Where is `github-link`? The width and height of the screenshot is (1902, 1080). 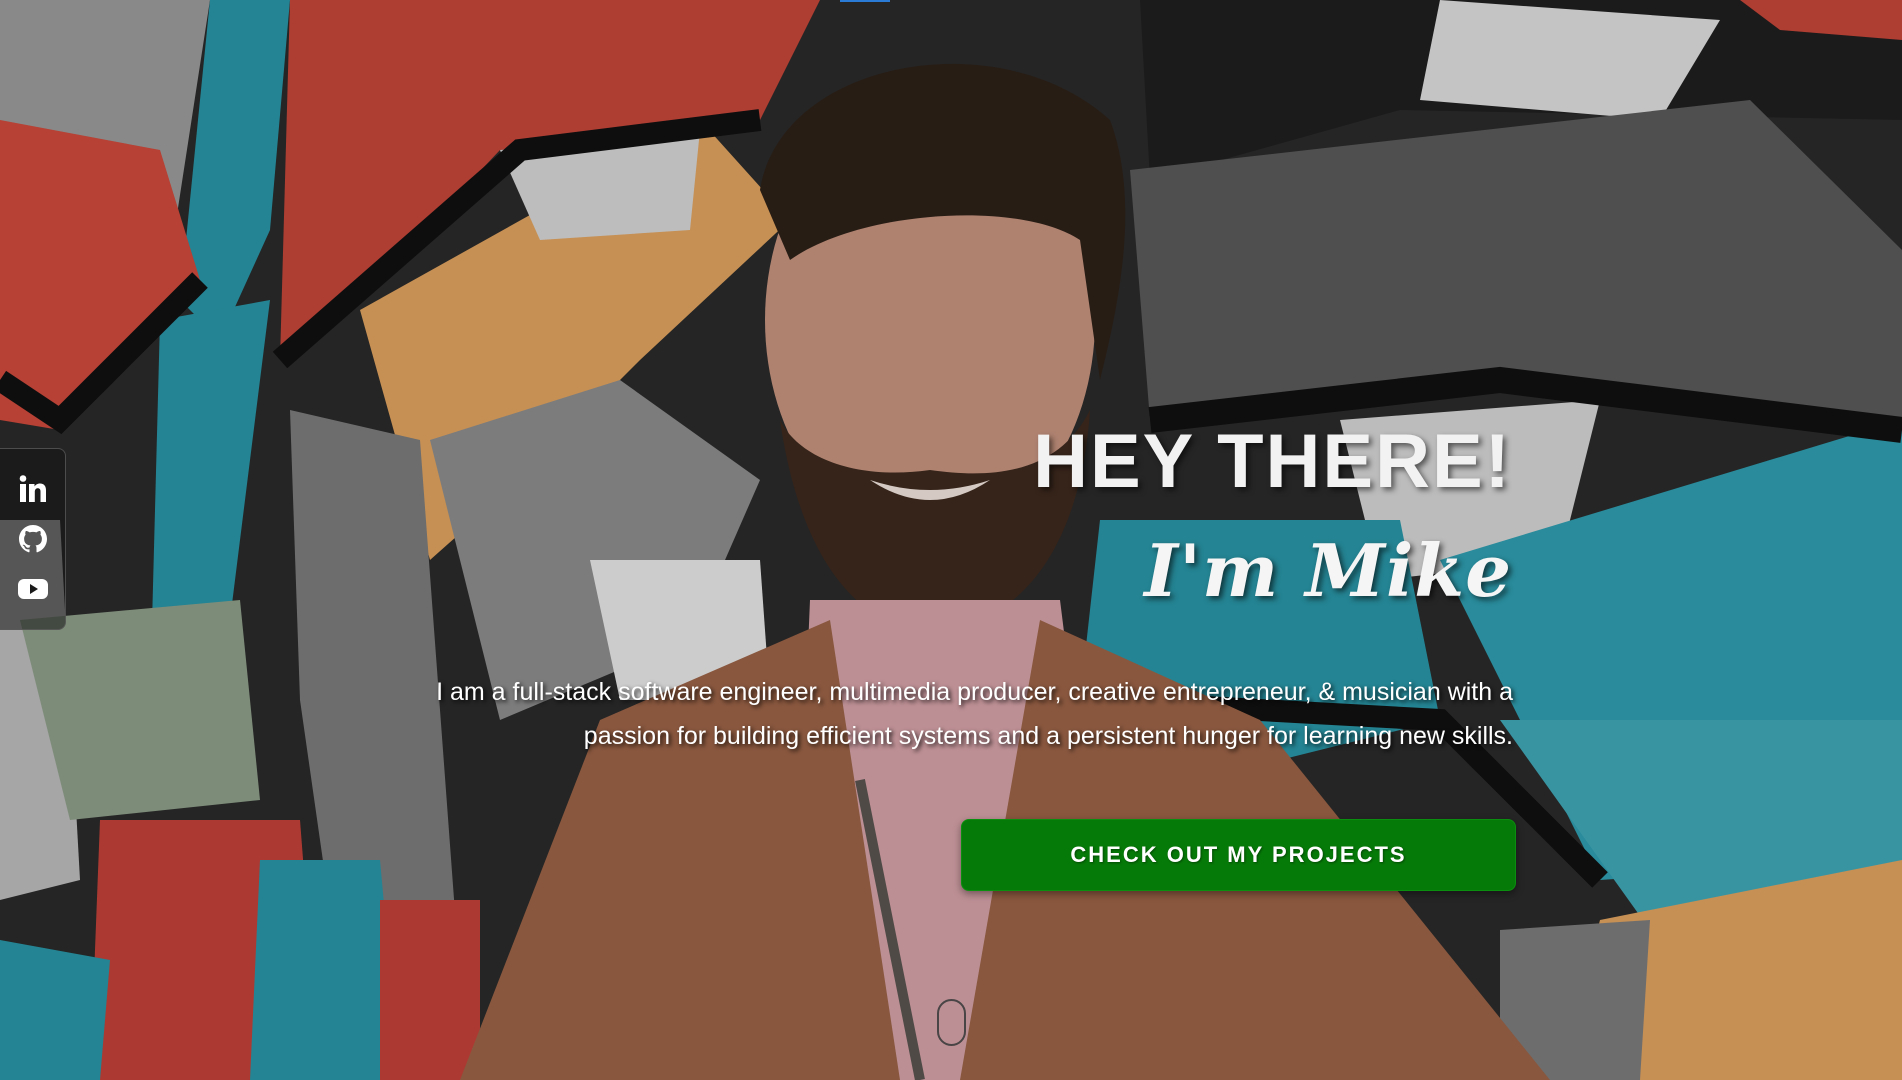 github-link is located at coordinates (33, 539).